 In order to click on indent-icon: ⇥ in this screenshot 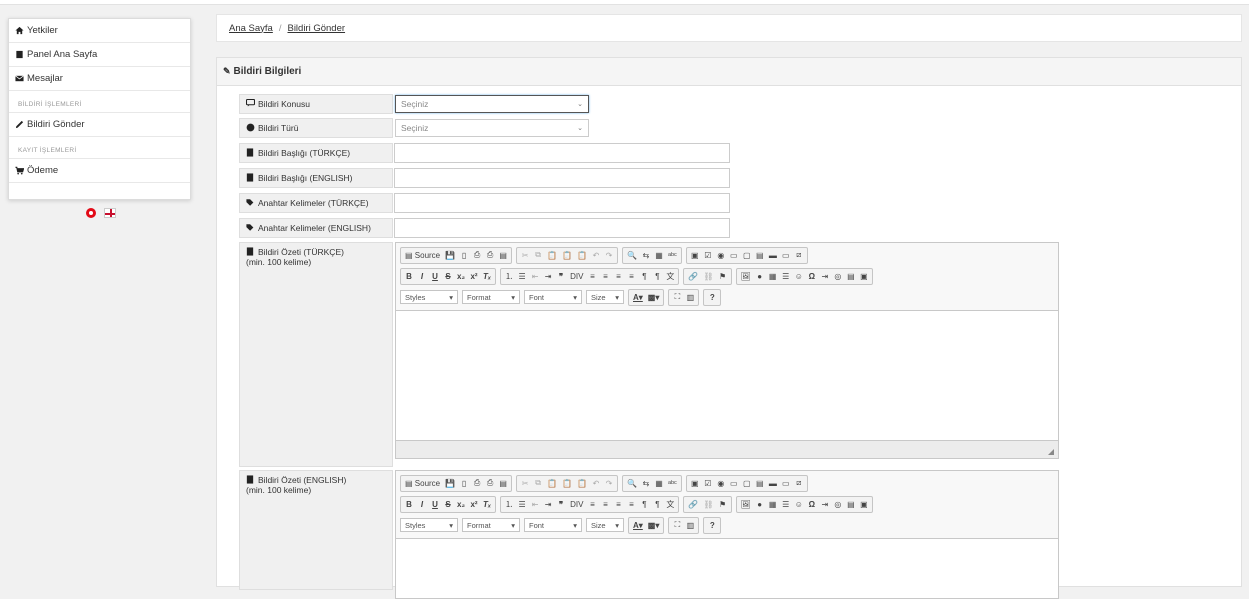, I will do `click(548, 276)`.